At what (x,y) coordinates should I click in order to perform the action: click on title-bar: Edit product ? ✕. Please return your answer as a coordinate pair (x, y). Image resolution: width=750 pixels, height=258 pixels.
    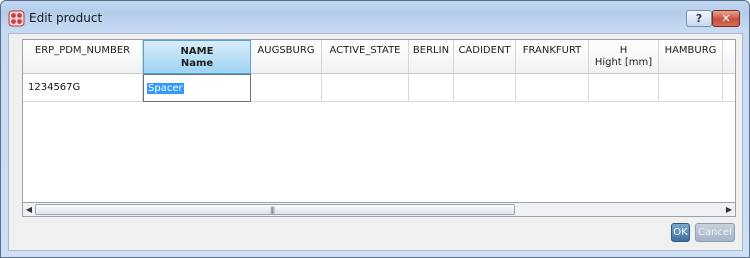
    Looking at the image, I should click on (375, 17).